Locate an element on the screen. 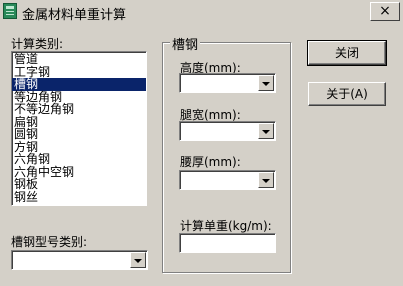  window-close-button: × is located at coordinates (385, 11).